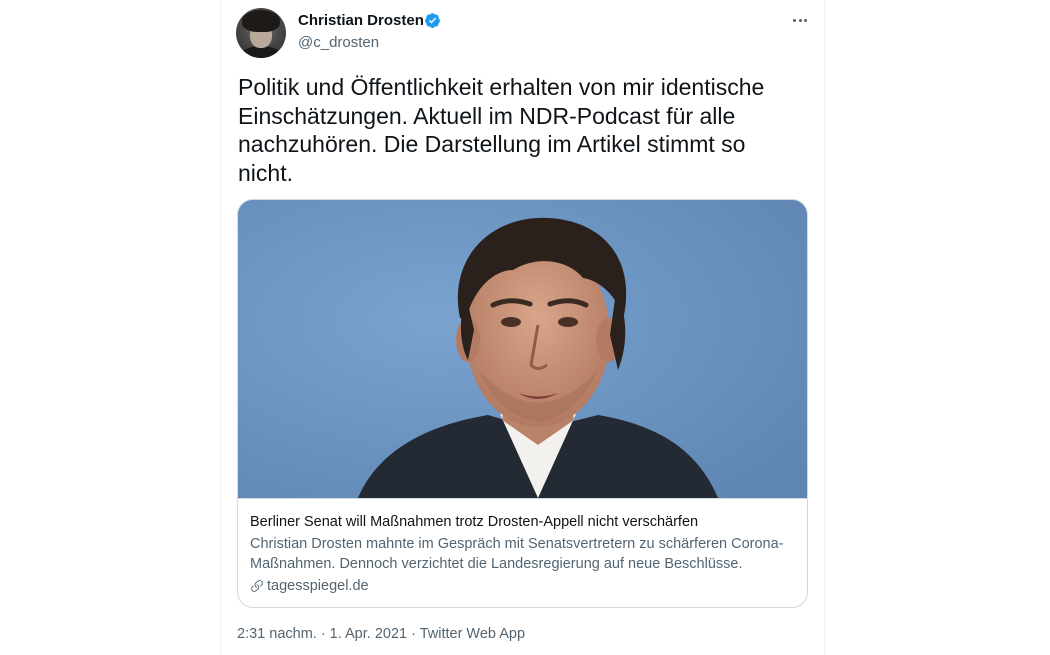  I want to click on more-options-icon, so click(800, 20).